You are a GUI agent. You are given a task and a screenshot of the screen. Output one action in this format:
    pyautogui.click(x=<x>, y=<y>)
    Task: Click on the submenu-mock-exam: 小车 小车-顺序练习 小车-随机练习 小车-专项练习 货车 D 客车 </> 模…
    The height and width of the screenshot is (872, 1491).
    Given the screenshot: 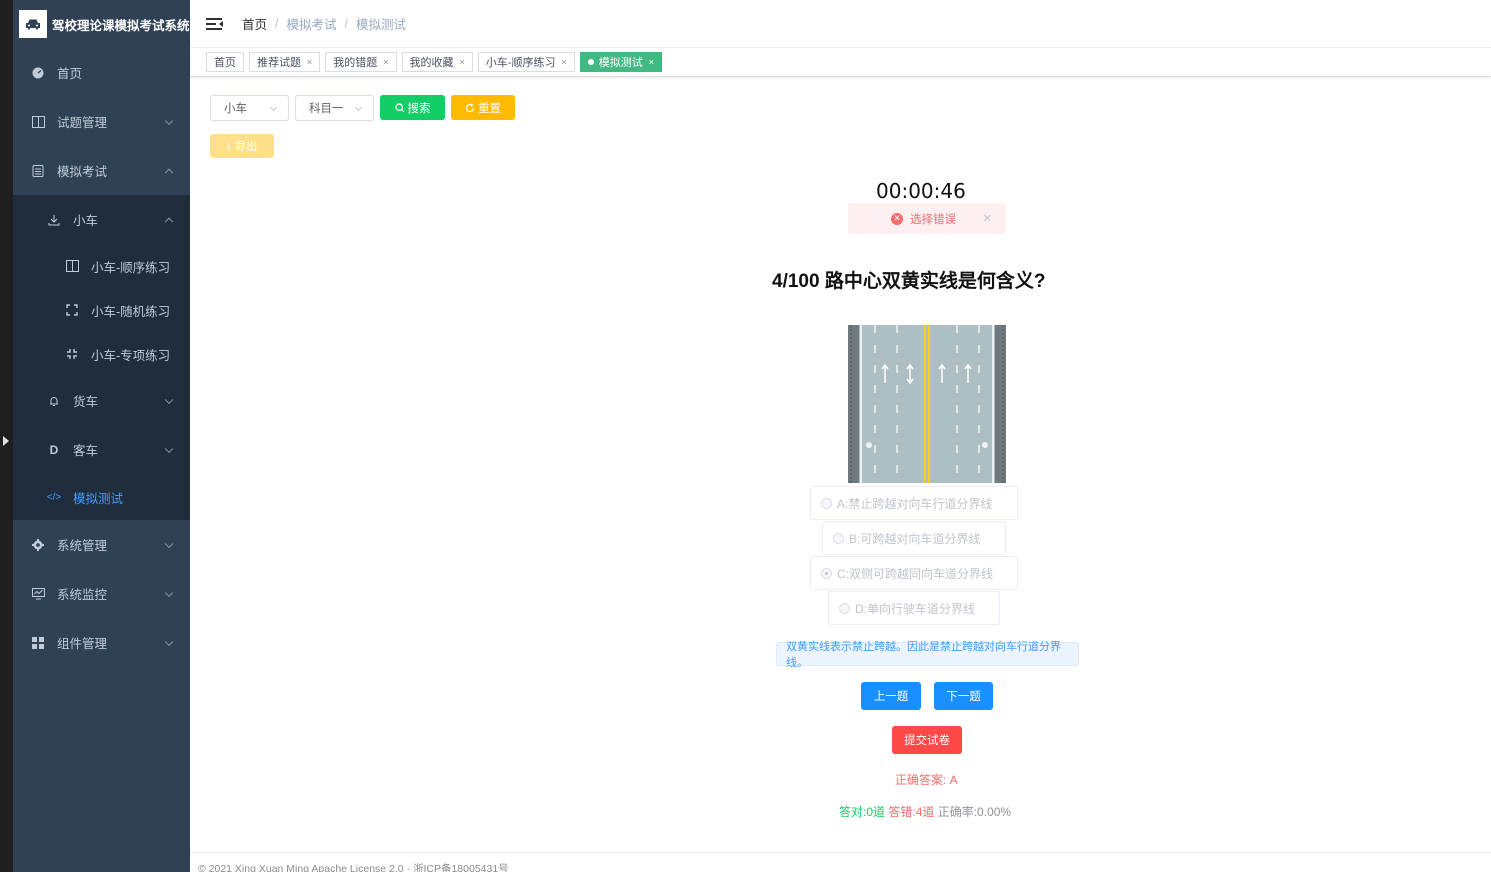 What is the action you would take?
    pyautogui.click(x=101, y=357)
    